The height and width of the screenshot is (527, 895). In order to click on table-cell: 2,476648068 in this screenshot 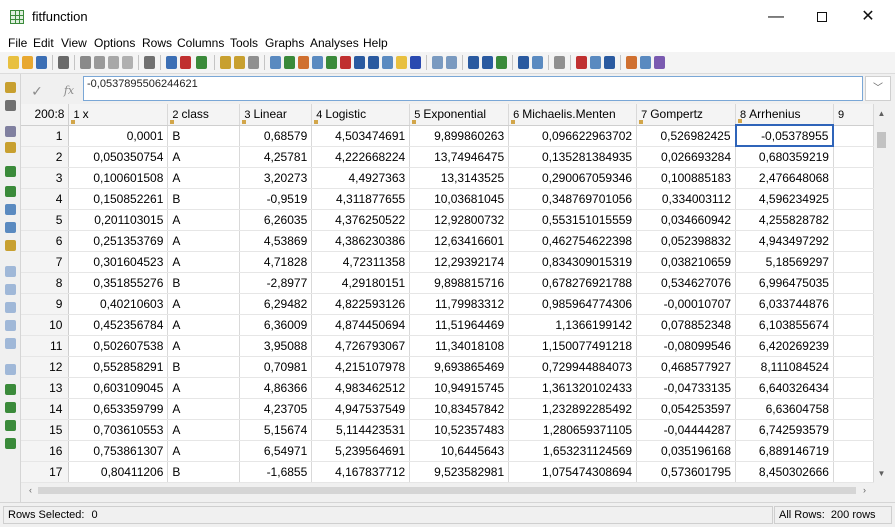, I will do `click(784, 178)`.